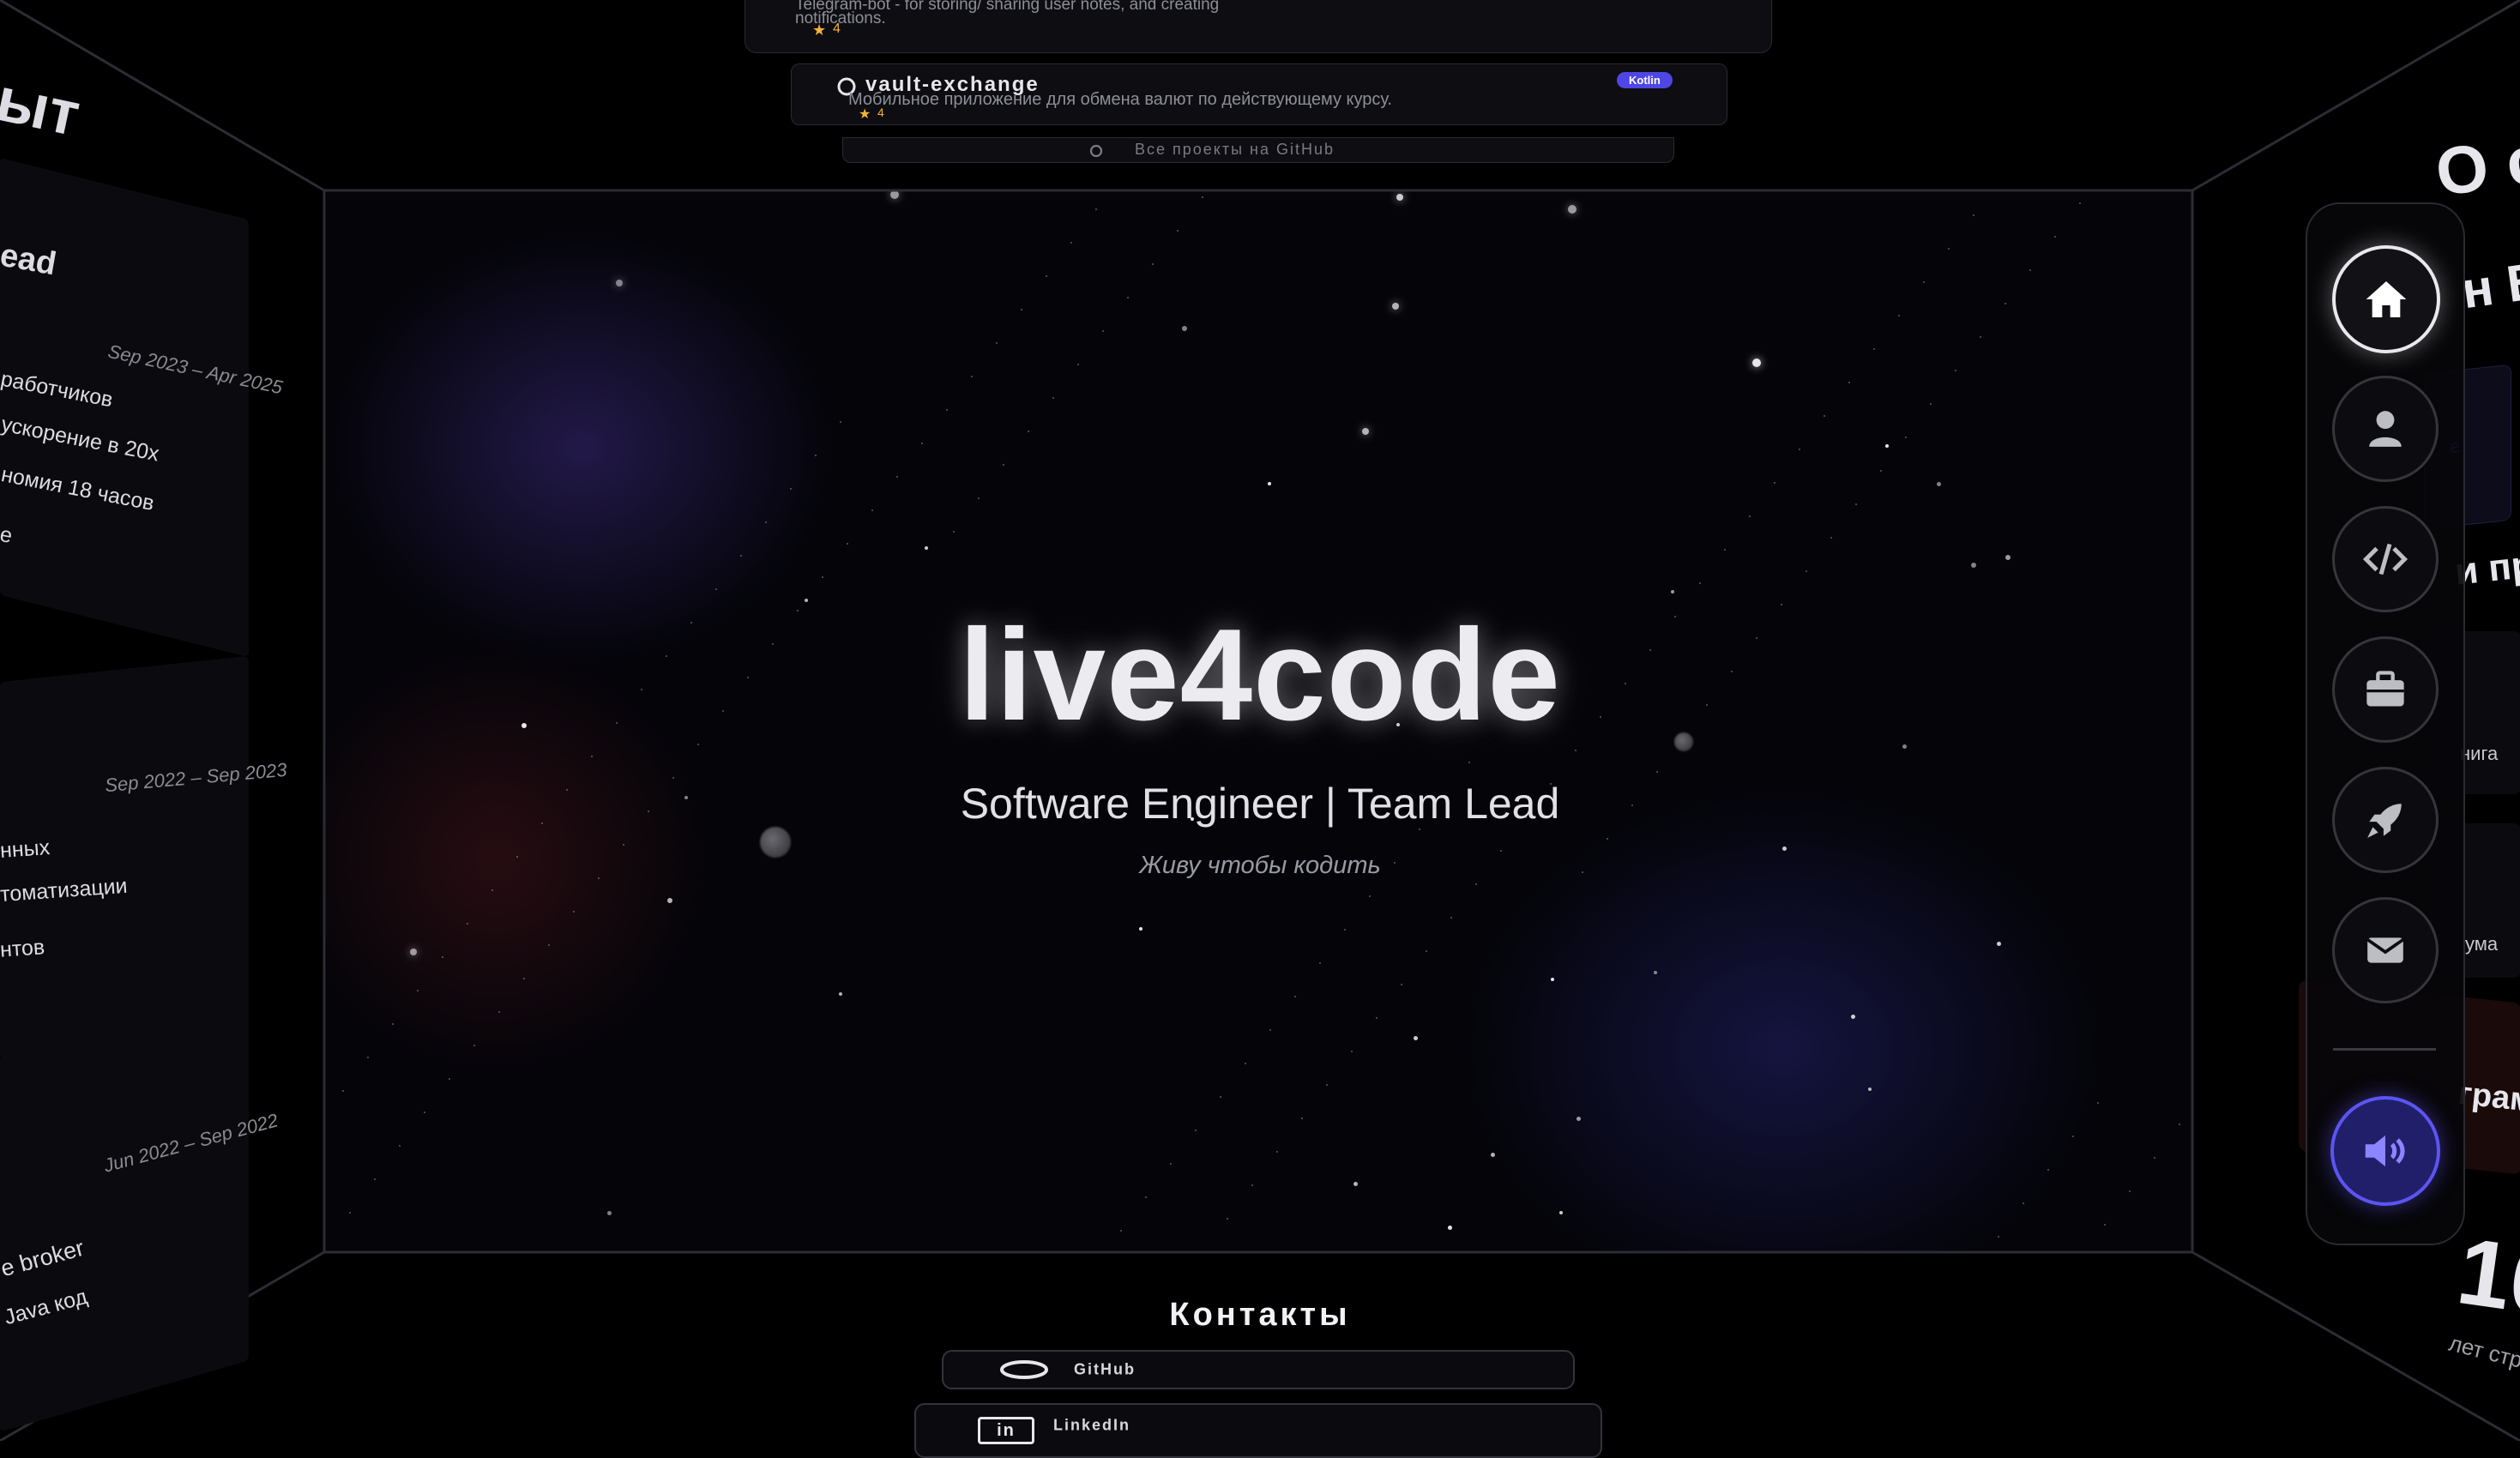  I want to click on rocket-icon, so click(2384, 821).